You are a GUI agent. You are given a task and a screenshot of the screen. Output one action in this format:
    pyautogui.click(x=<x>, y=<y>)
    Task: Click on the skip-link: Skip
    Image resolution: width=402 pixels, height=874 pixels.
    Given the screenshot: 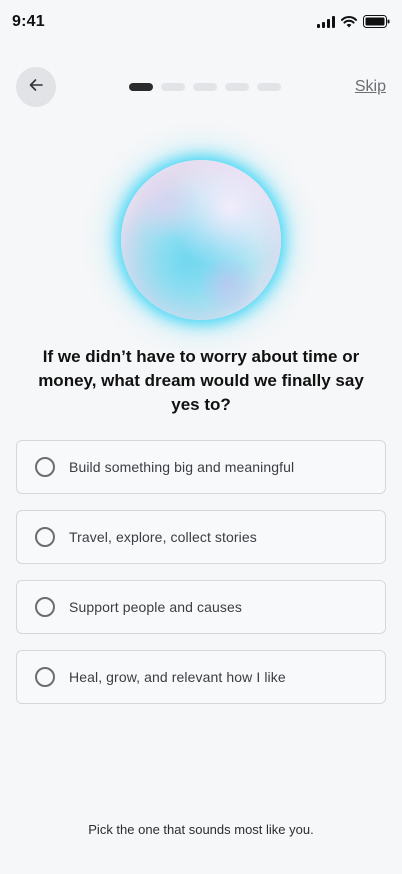 What is the action you would take?
    pyautogui.click(x=370, y=87)
    